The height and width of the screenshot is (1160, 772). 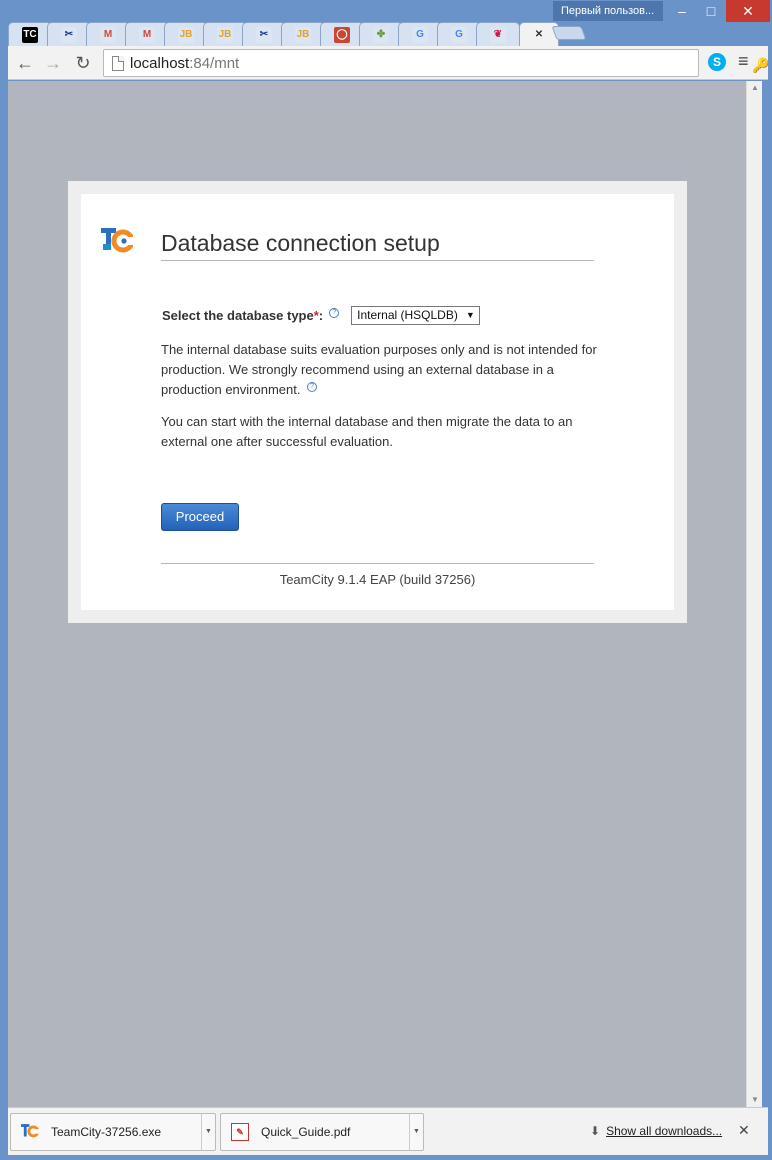 I want to click on tab: ❦, so click(x=498, y=34).